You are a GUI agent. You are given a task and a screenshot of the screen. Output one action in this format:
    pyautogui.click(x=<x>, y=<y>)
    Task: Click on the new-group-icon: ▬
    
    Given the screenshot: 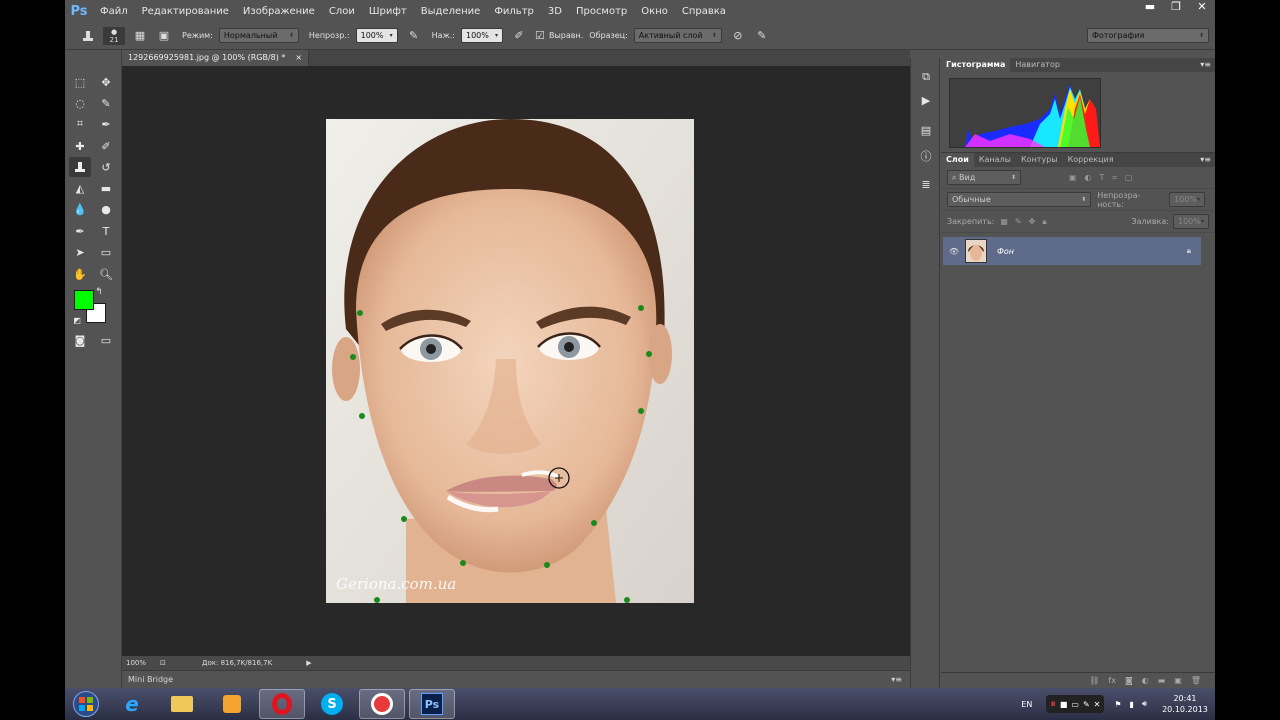 What is the action you would take?
    pyautogui.click(x=1162, y=680)
    